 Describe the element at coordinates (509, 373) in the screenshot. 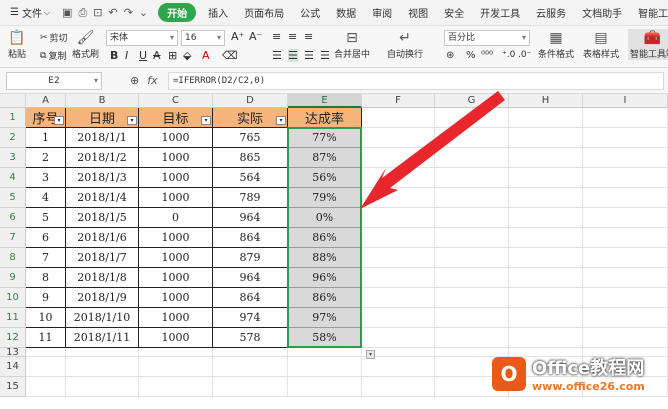

I see `office-logo-icon: O` at that location.